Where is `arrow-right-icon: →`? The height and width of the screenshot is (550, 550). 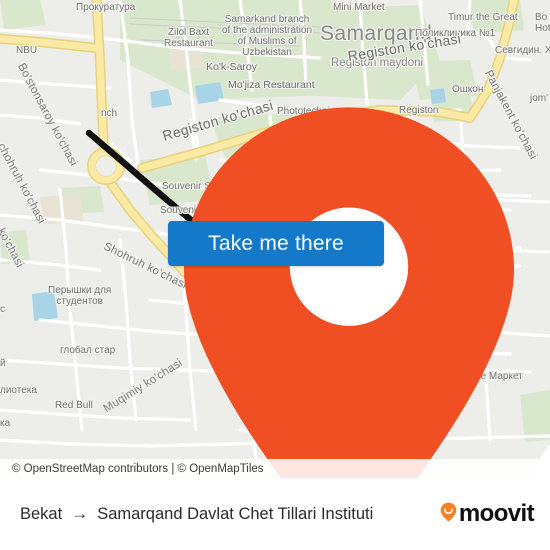
arrow-right-icon: → is located at coordinates (80, 513).